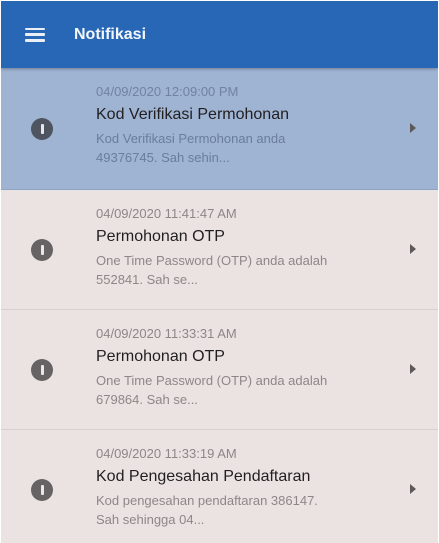  What do you see at coordinates (203, 476) in the screenshot?
I see `notification-title: Kod Pengesahan Pendaftaran` at bounding box center [203, 476].